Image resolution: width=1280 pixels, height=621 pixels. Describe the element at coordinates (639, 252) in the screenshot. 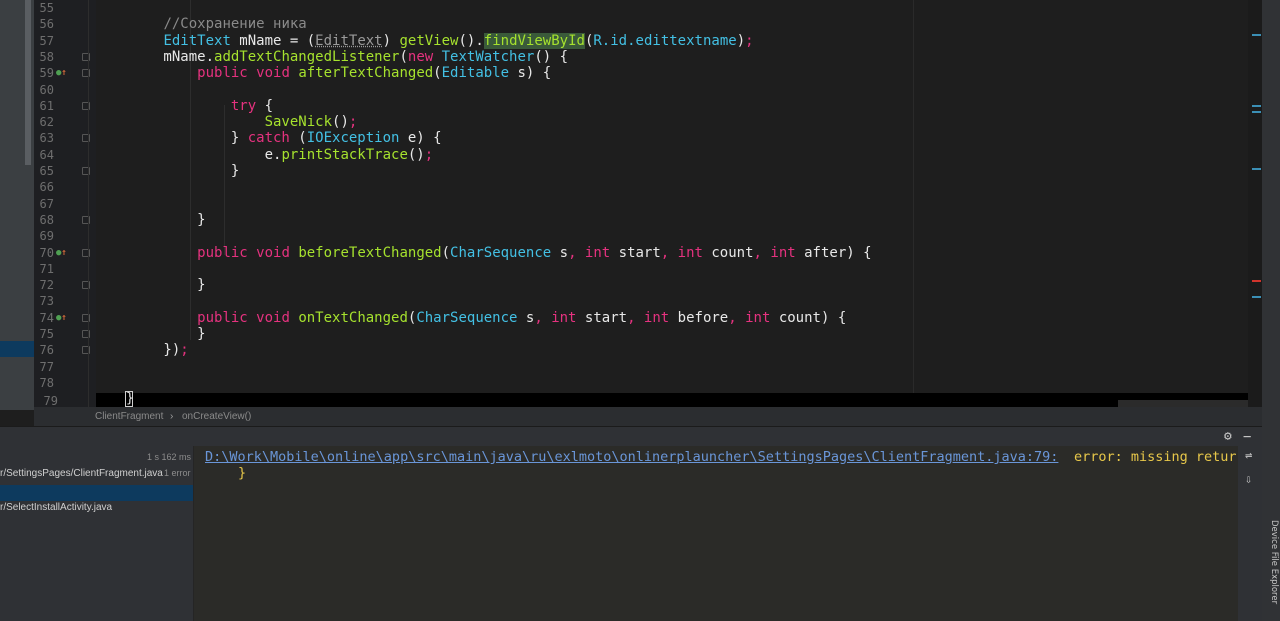

I see `code-token: start` at that location.